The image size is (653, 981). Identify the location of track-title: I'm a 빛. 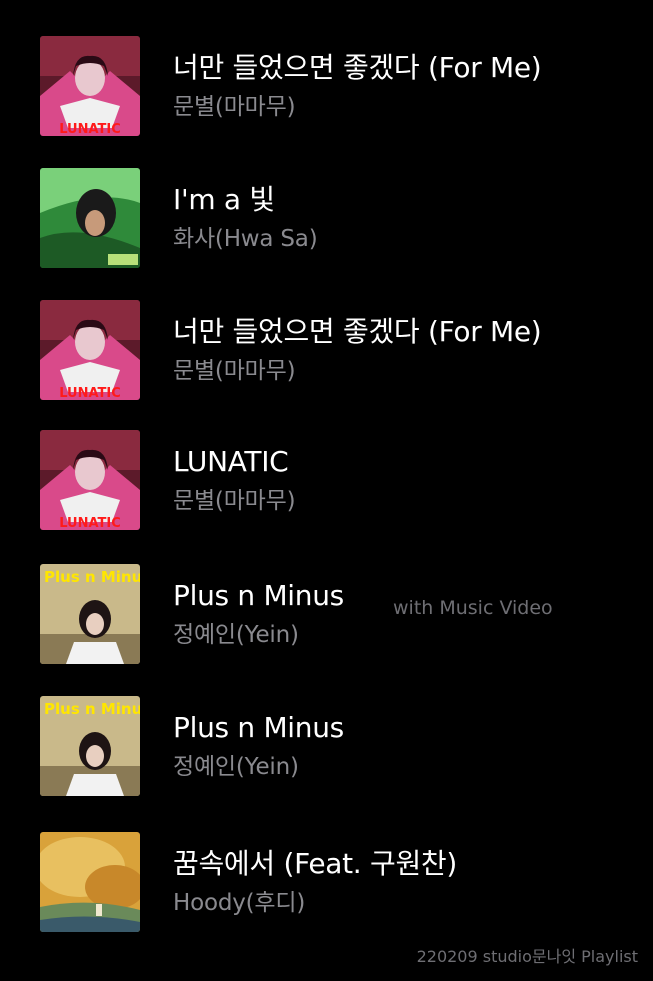
(224, 199).